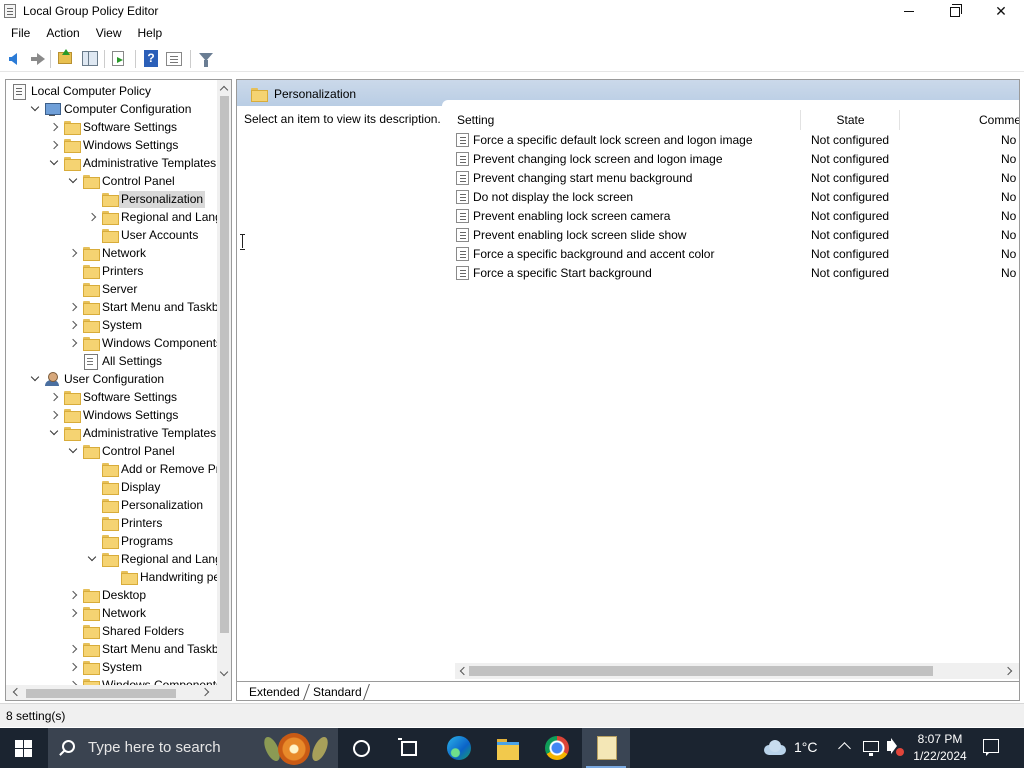 This screenshot has width=1024, height=768. I want to click on file-explorer-icon, so click(508, 748).